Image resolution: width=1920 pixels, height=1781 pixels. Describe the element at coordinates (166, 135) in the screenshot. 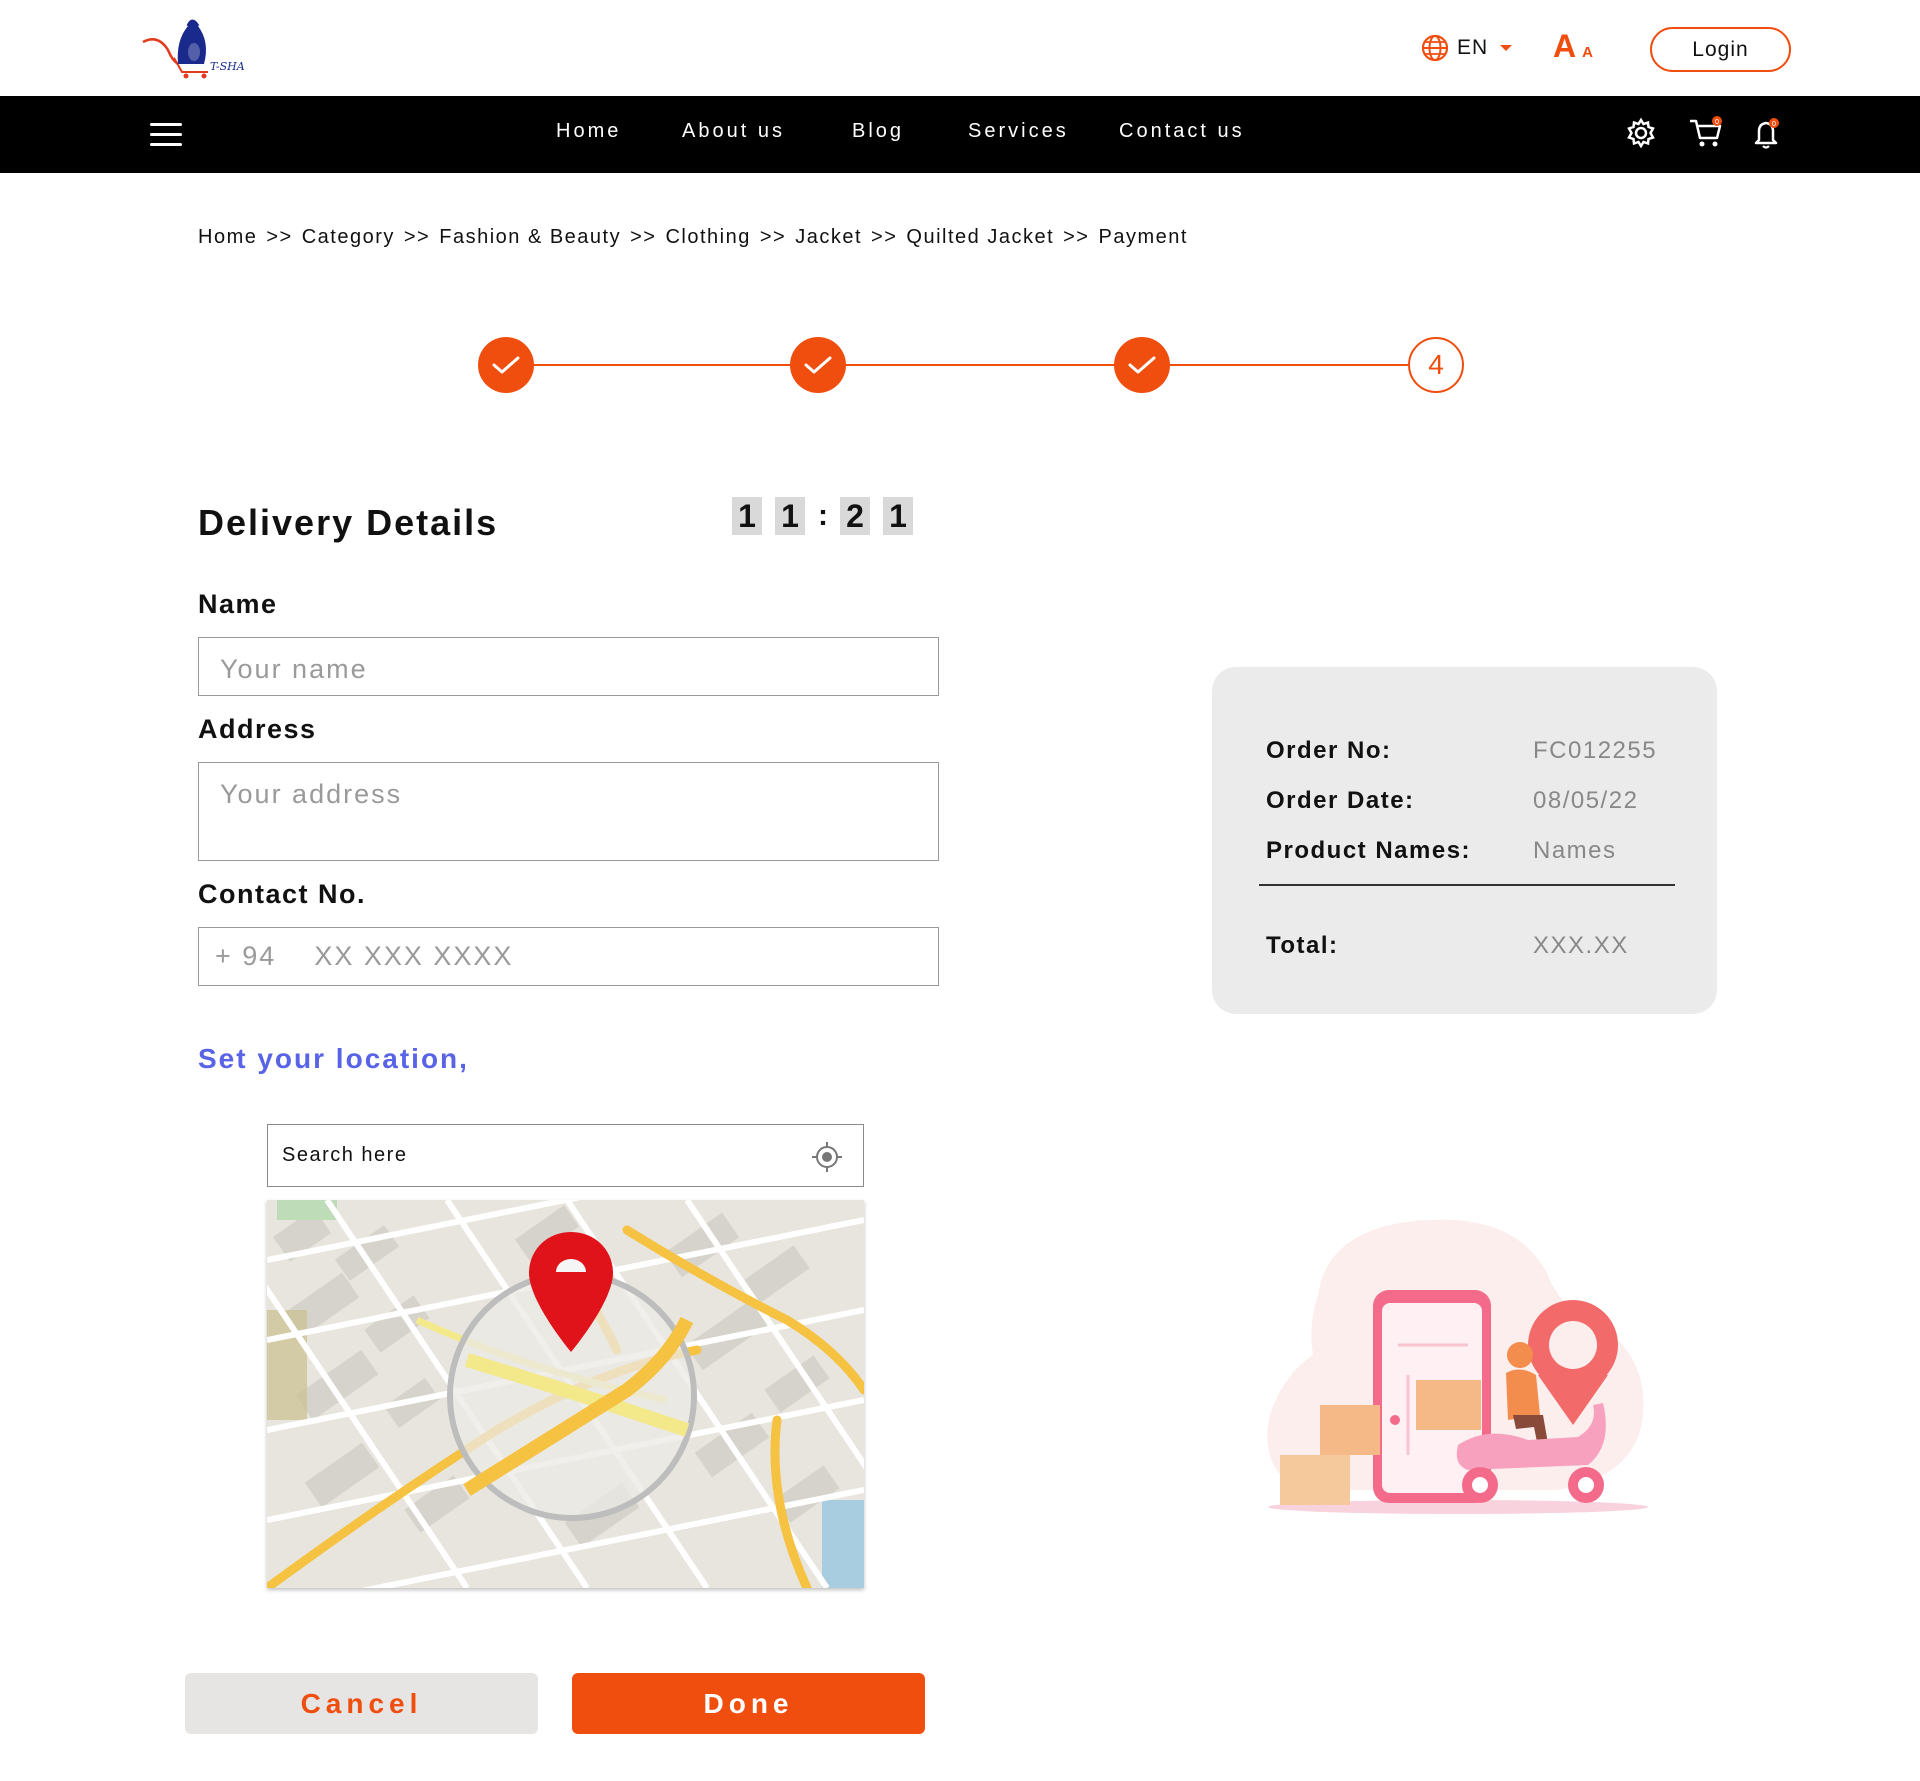

I see `menu-icon` at that location.